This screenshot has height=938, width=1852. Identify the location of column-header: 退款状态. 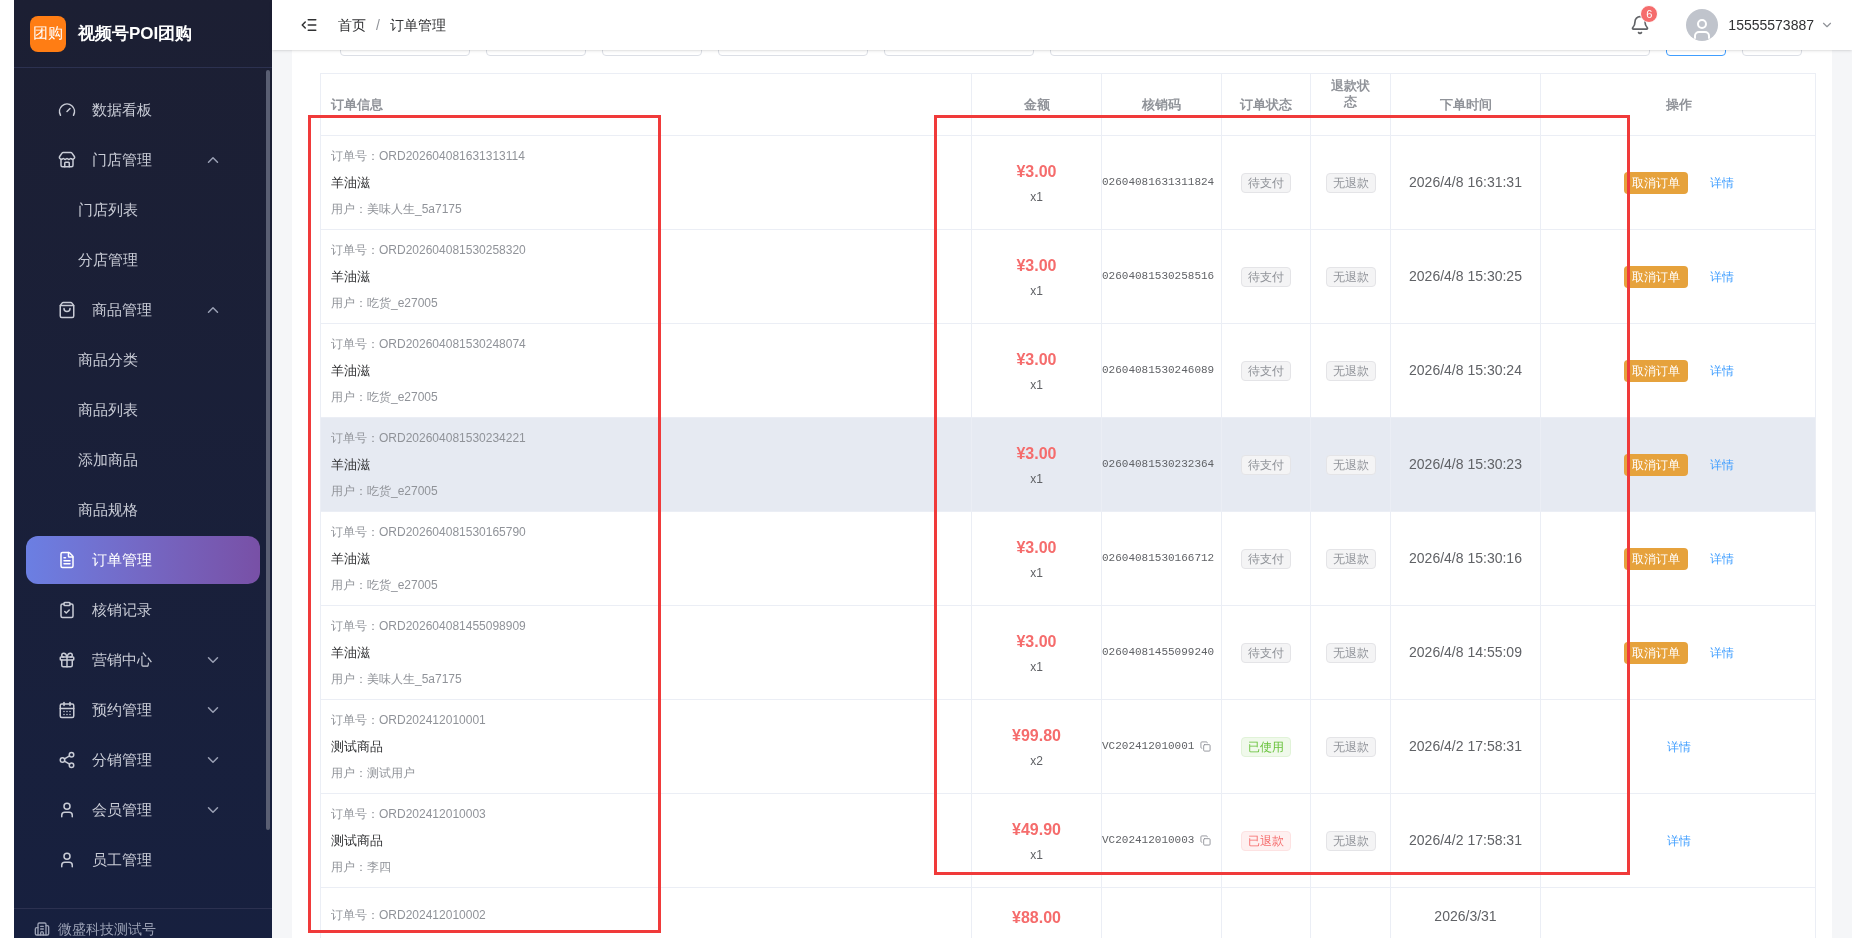
(1350, 94).